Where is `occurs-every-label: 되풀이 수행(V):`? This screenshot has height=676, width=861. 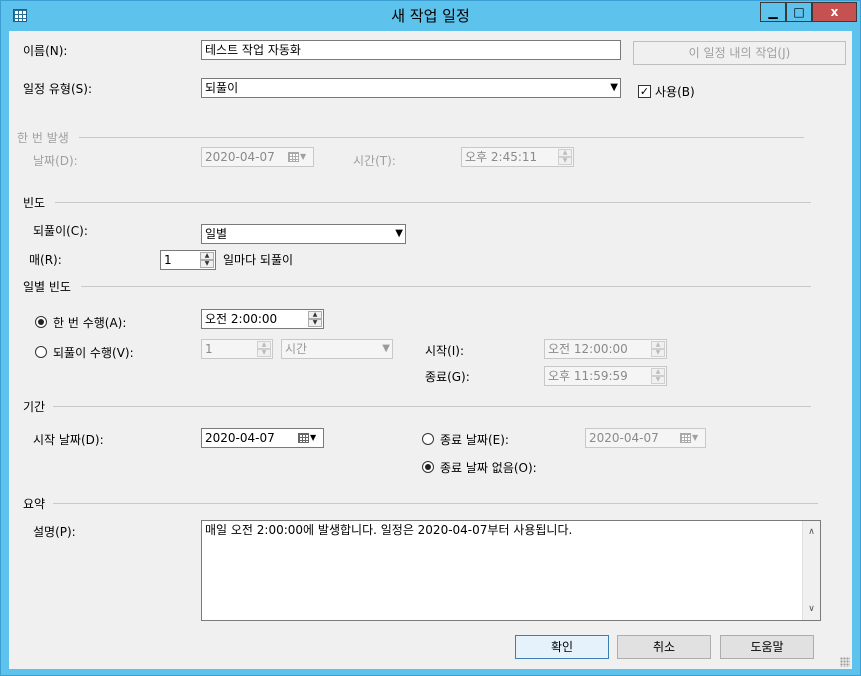
occurs-every-label: 되풀이 수행(V): is located at coordinates (93, 353).